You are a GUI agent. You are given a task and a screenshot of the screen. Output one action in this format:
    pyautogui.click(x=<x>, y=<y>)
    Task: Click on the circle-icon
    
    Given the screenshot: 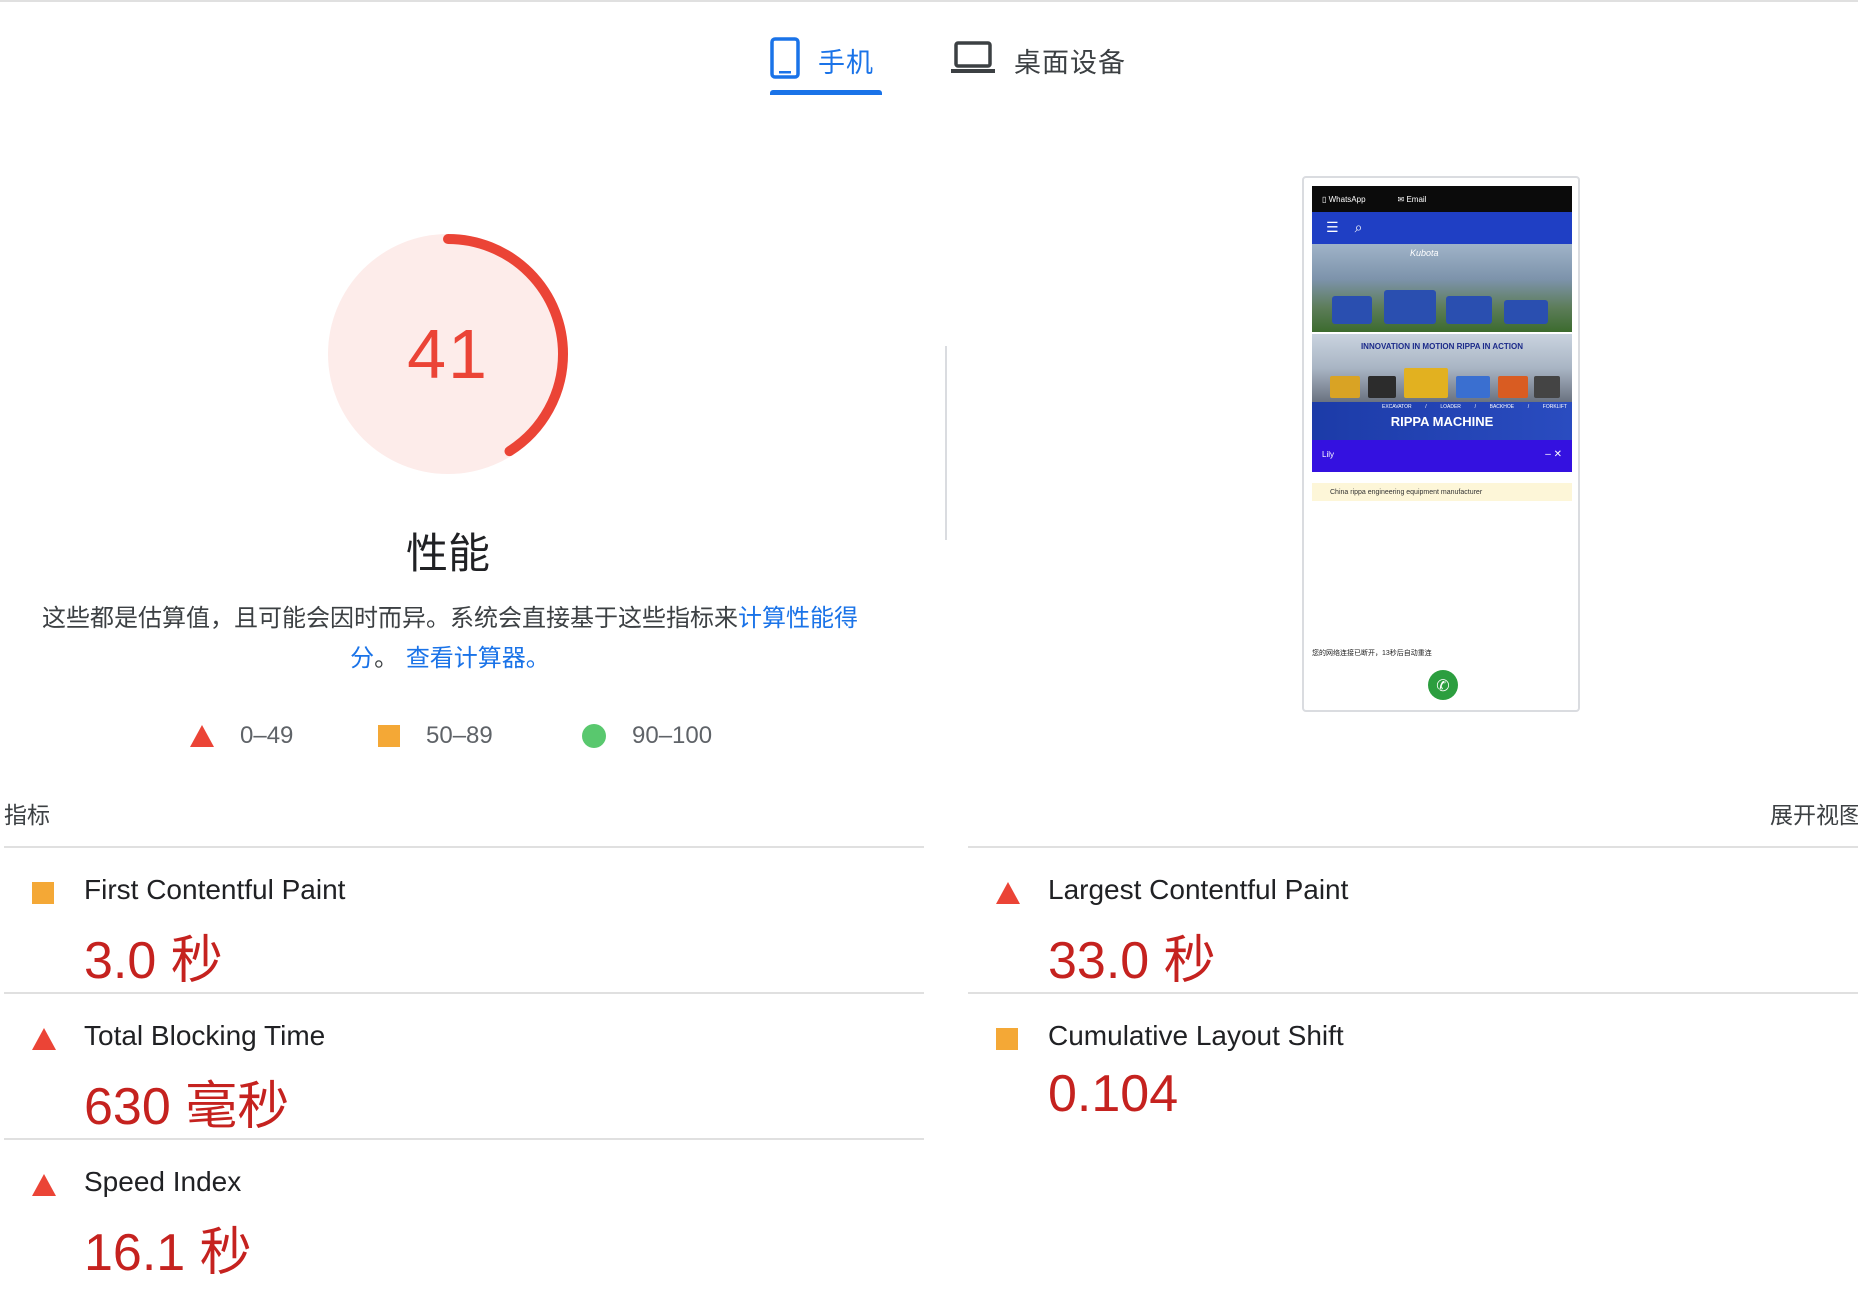 What is the action you would take?
    pyautogui.click(x=594, y=736)
    